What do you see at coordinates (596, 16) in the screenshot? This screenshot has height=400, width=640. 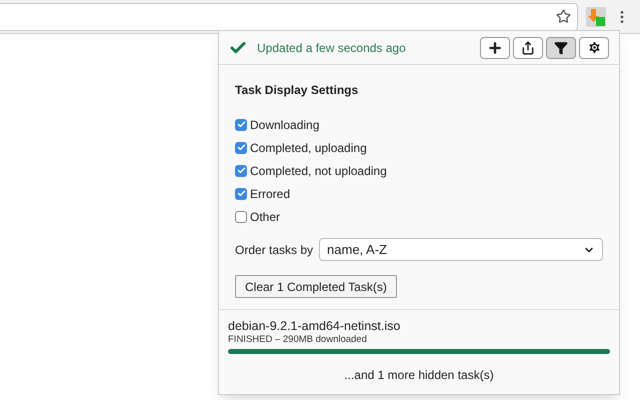 I see `extension-icon` at bounding box center [596, 16].